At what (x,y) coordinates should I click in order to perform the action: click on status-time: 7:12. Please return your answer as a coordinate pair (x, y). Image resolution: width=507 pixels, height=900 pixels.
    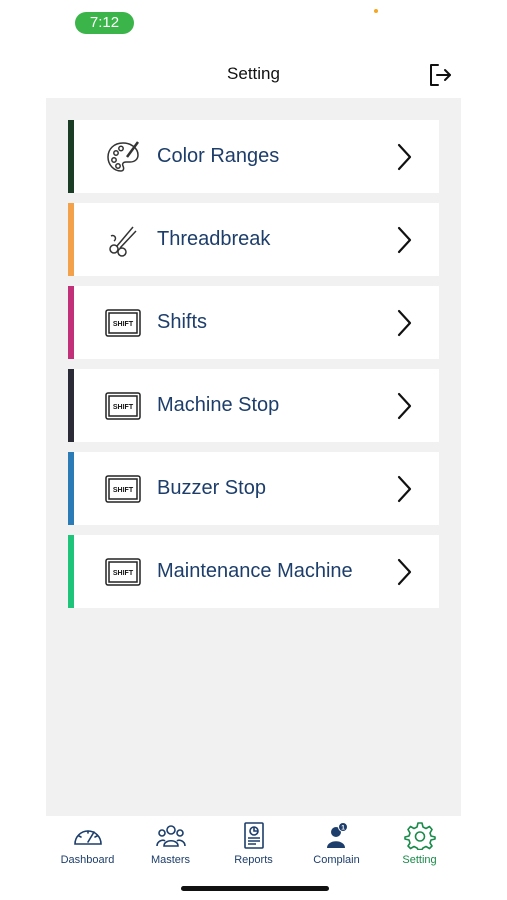
    Looking at the image, I should click on (104, 23).